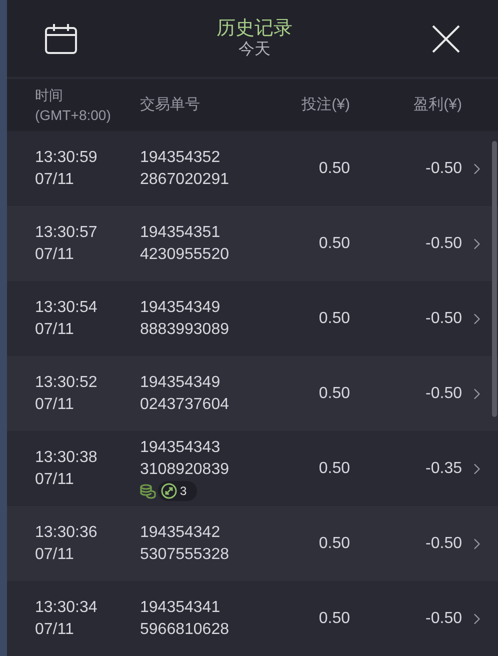  Describe the element at coordinates (326, 105) in the screenshot. I see `column-header: 投注(¥)` at that location.